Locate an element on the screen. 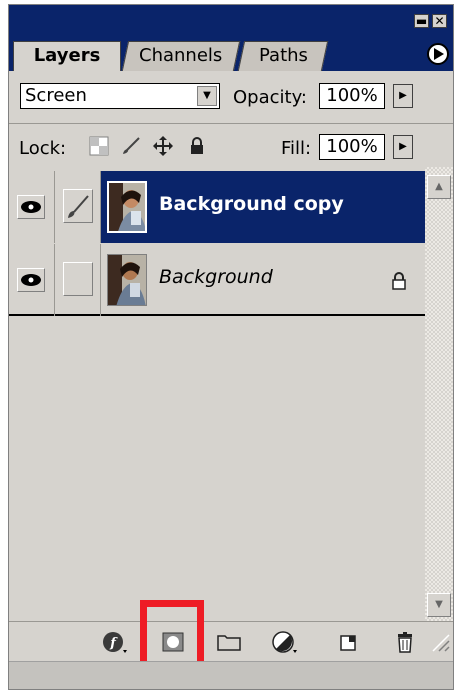 This screenshot has width=457, height=693. fill-input: 100% is located at coordinates (352, 147).